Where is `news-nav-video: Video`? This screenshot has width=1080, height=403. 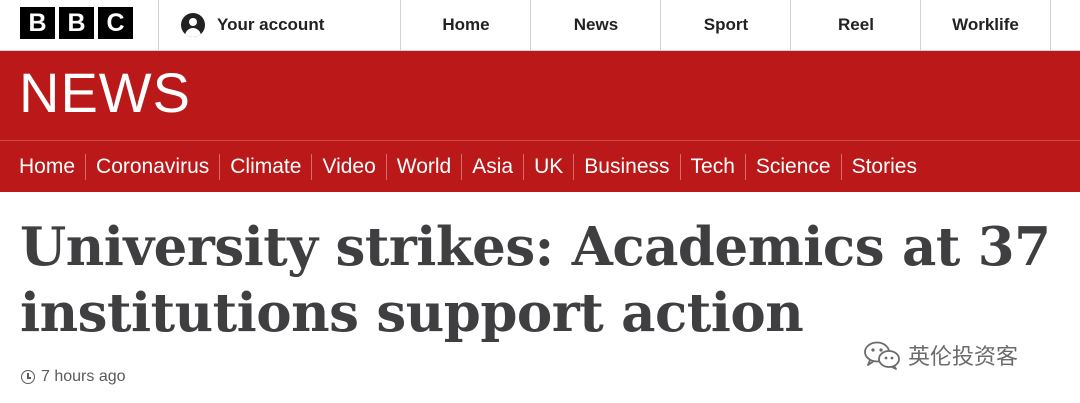
news-nav-video: Video is located at coordinates (349, 166).